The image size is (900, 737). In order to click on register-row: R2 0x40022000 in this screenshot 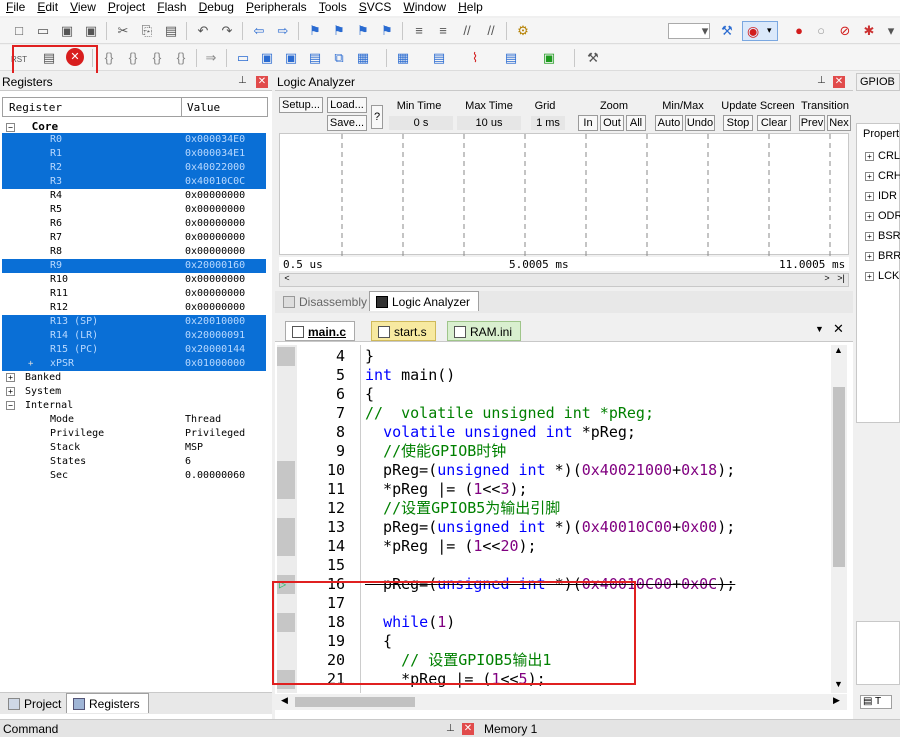, I will do `click(134, 168)`.